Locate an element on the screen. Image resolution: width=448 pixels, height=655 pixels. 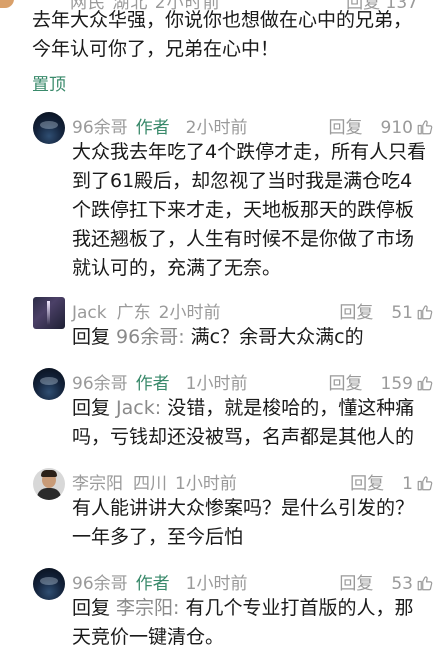
like-count: 51 is located at coordinates (402, 313).